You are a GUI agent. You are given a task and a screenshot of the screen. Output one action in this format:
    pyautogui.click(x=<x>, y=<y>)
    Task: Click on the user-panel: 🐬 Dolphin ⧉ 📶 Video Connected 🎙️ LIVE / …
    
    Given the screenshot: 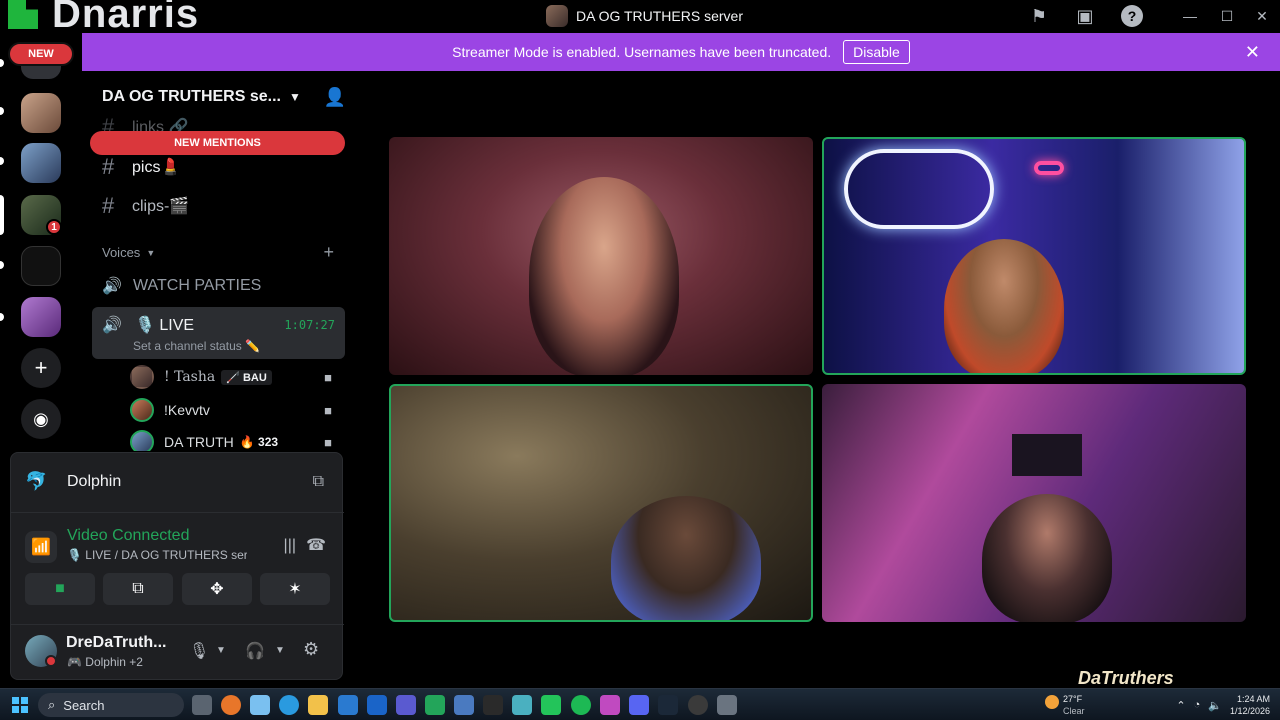 What is the action you would take?
    pyautogui.click(x=177, y=566)
    